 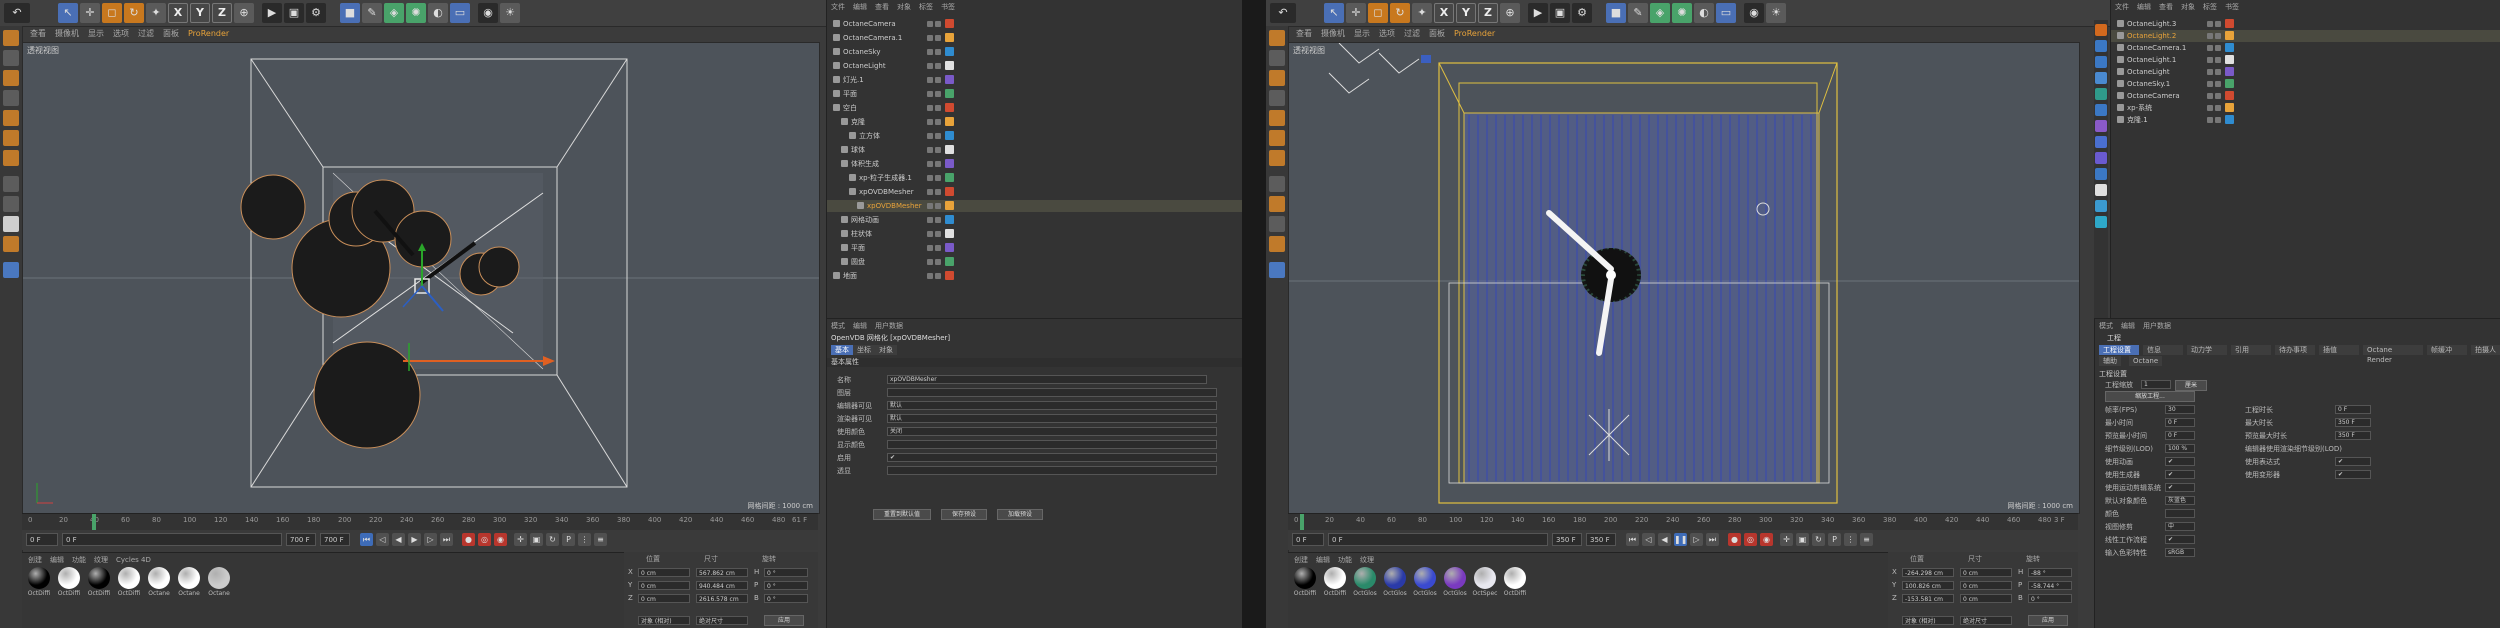 What do you see at coordinates (2180, 513) in the screenshot?
I see `attribute-field` at bounding box center [2180, 513].